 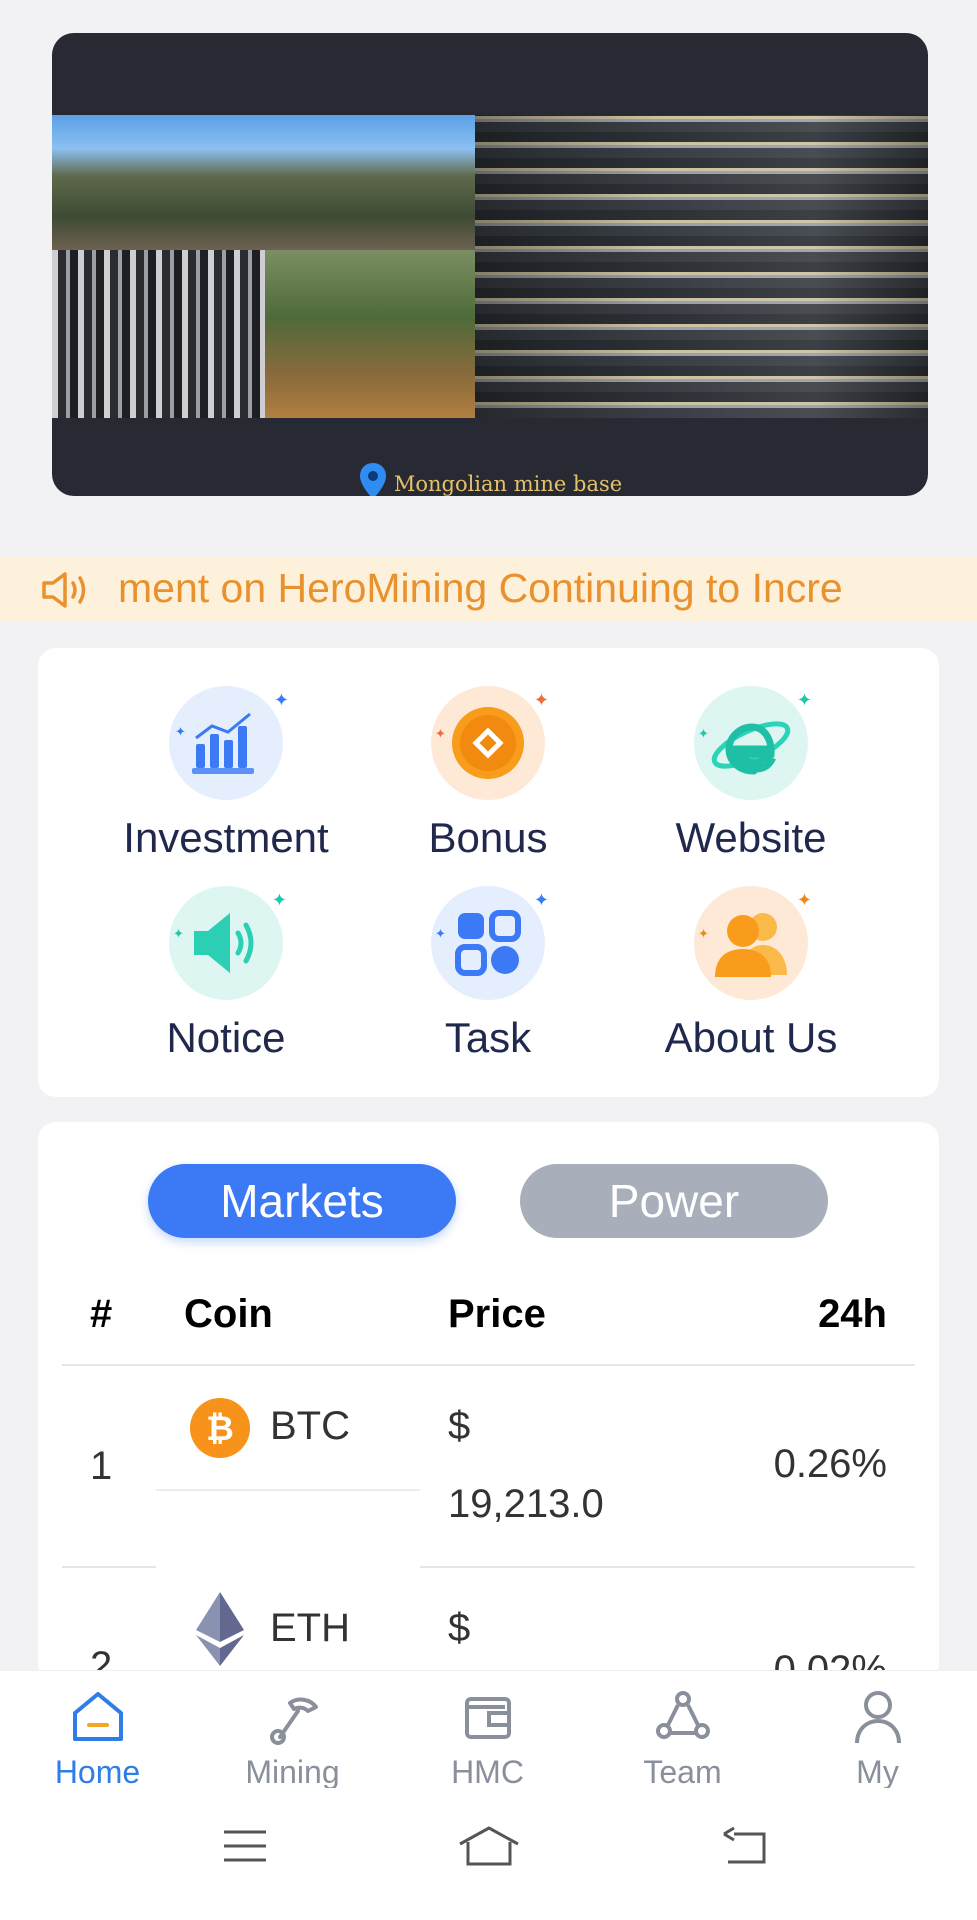 I want to click on nav-label: HMC, so click(x=487, y=1772).